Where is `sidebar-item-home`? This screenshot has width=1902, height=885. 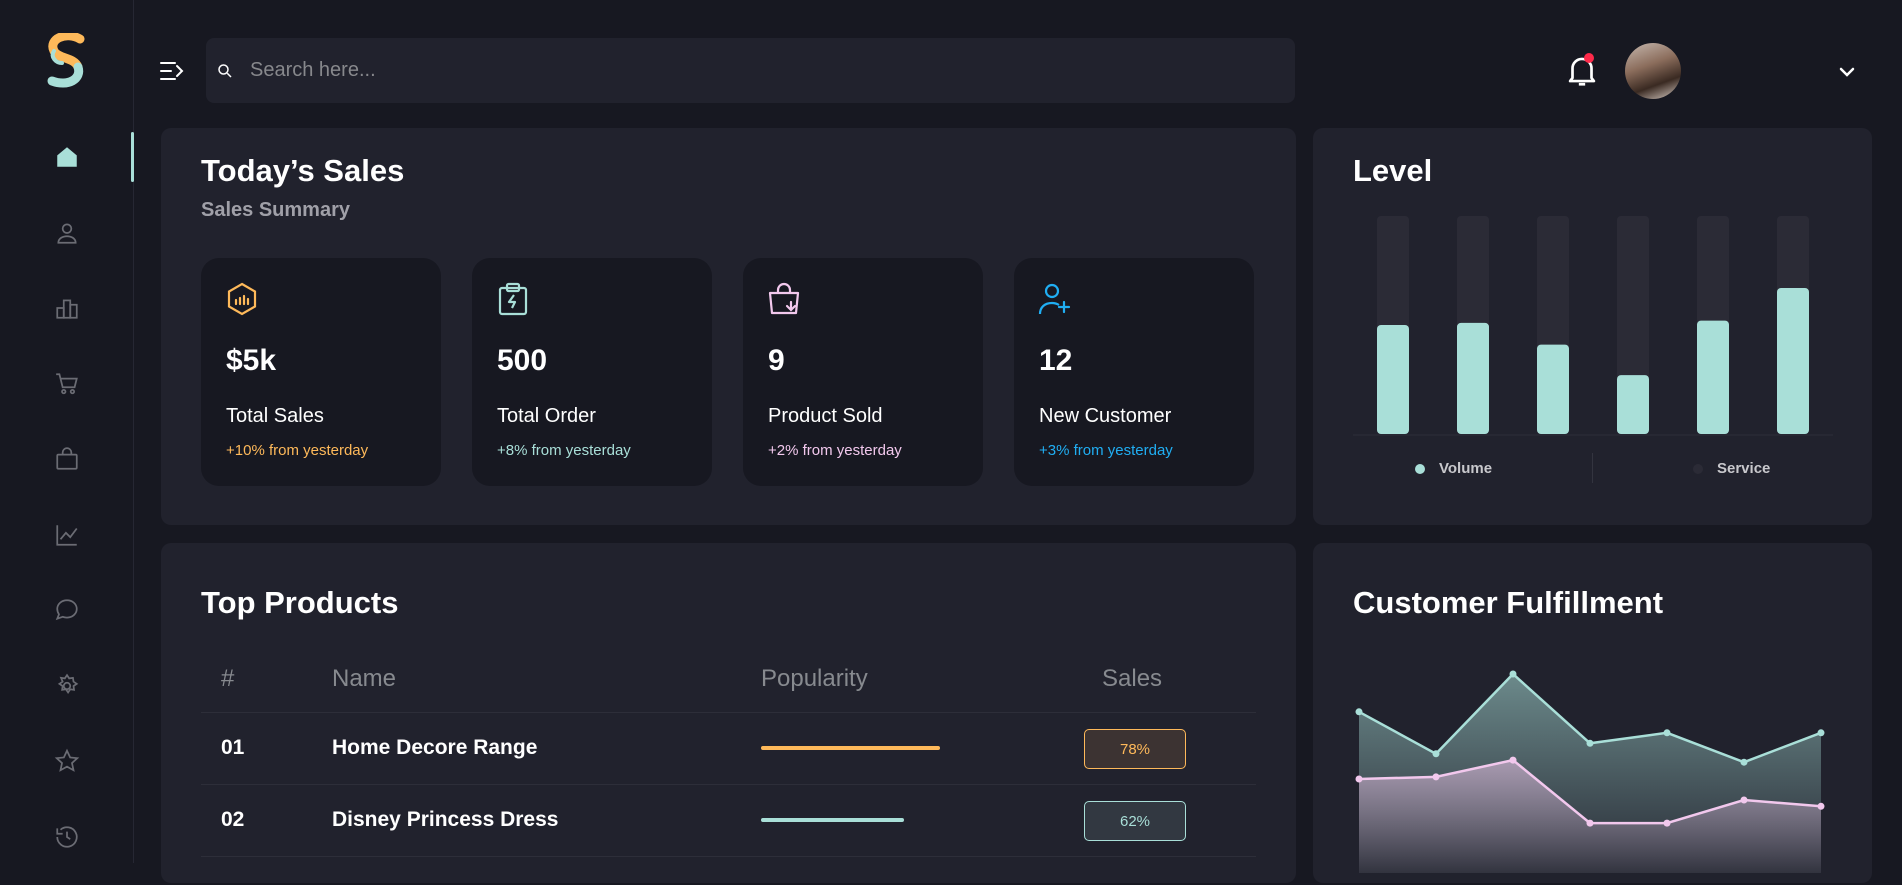 sidebar-item-home is located at coordinates (66, 168).